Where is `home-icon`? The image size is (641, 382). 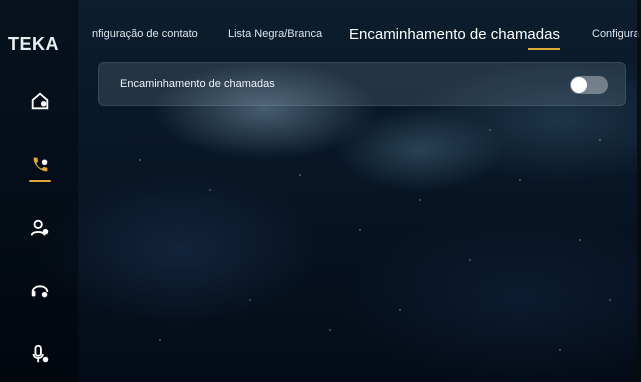
home-icon is located at coordinates (40, 101).